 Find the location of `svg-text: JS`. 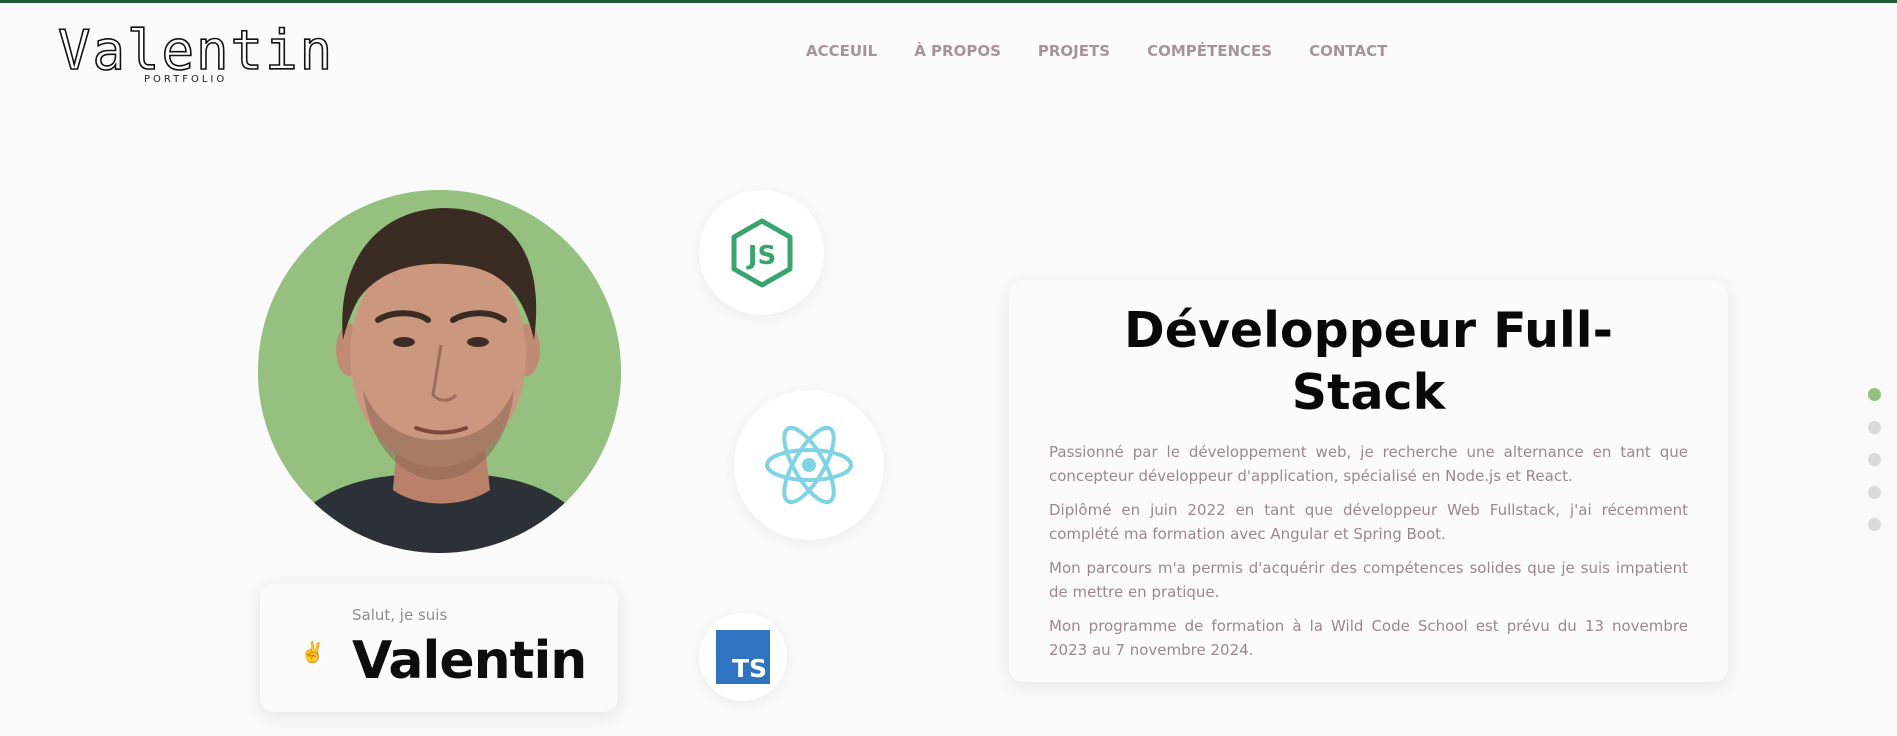

svg-text: JS is located at coordinates (760, 256).